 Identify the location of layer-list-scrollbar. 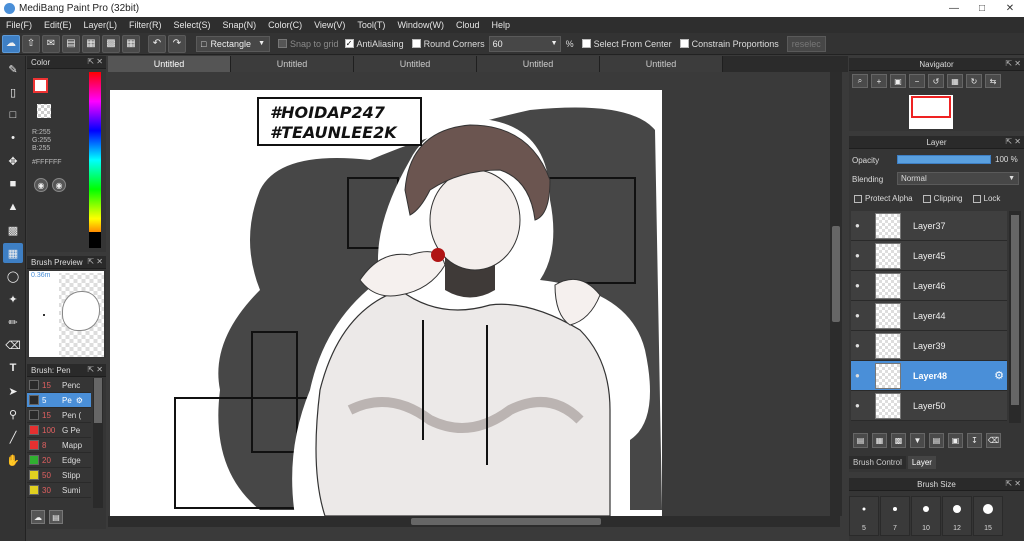
(1015, 317).